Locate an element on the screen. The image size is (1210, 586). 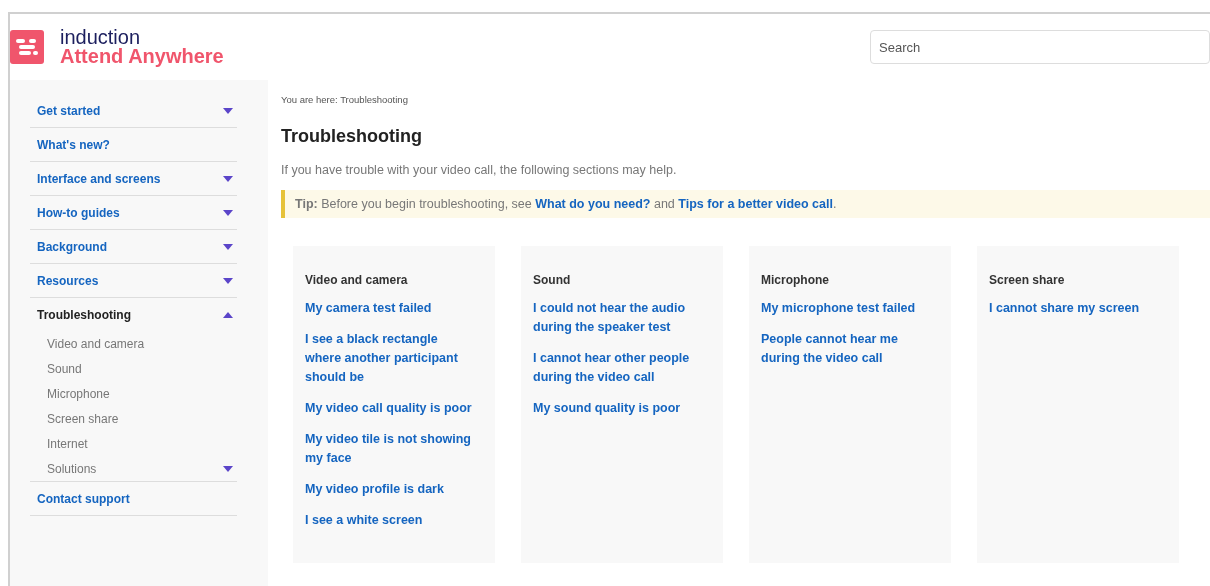
sidebar-item: Interface and screens is located at coordinates (99, 178).